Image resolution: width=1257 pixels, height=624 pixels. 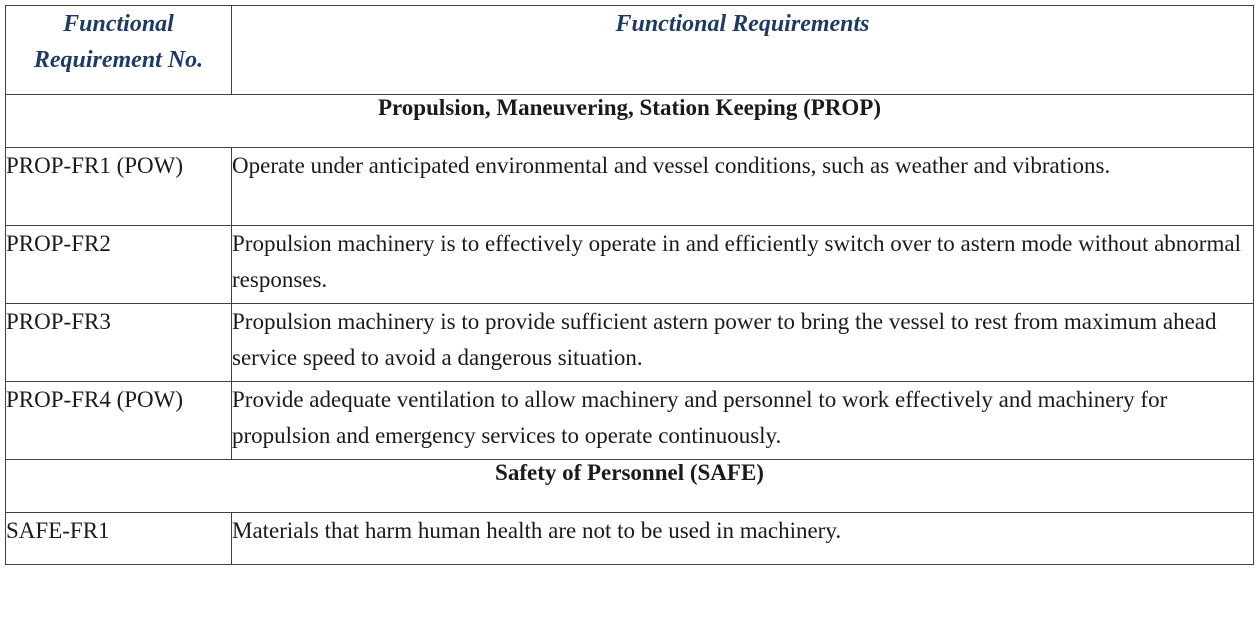 What do you see at coordinates (118, 264) in the screenshot?
I see `requirement-id: PROP-FR2` at bounding box center [118, 264].